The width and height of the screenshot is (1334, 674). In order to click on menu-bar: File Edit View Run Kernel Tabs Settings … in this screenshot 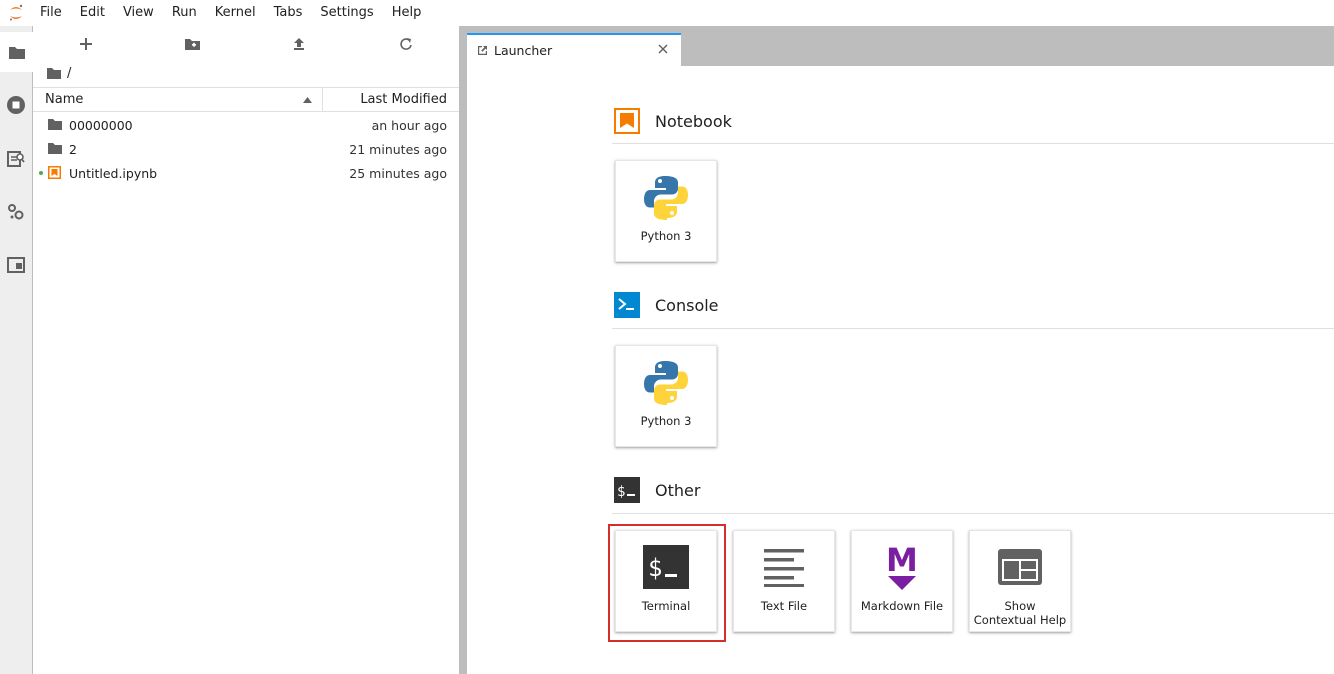, I will do `click(667, 13)`.